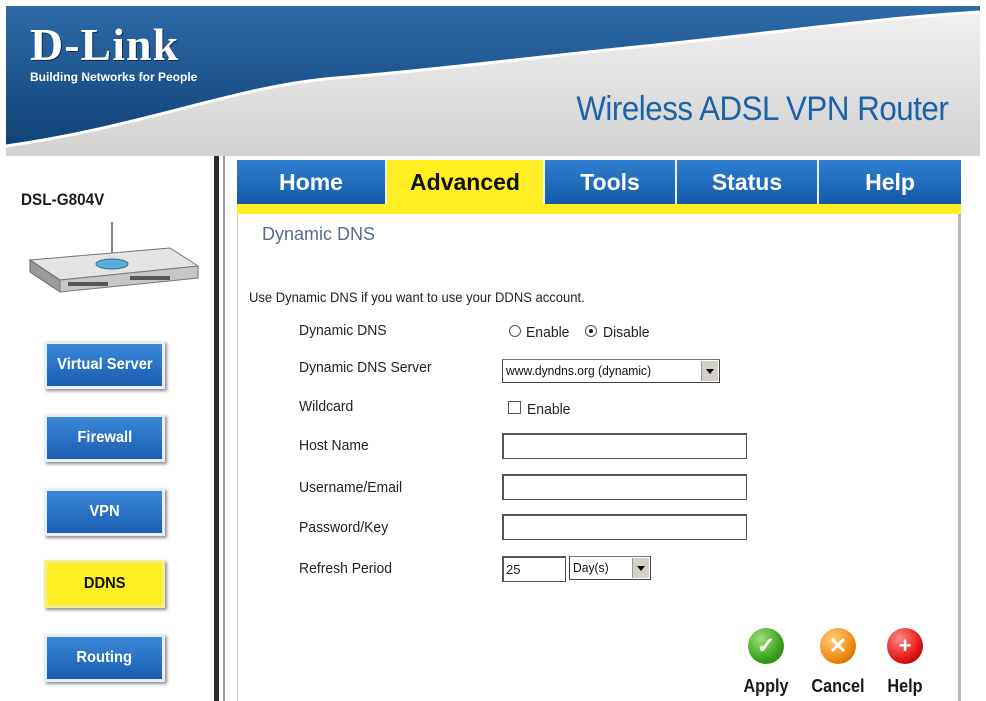  What do you see at coordinates (216, 428) in the screenshot?
I see `sidebar-divider` at bounding box center [216, 428].